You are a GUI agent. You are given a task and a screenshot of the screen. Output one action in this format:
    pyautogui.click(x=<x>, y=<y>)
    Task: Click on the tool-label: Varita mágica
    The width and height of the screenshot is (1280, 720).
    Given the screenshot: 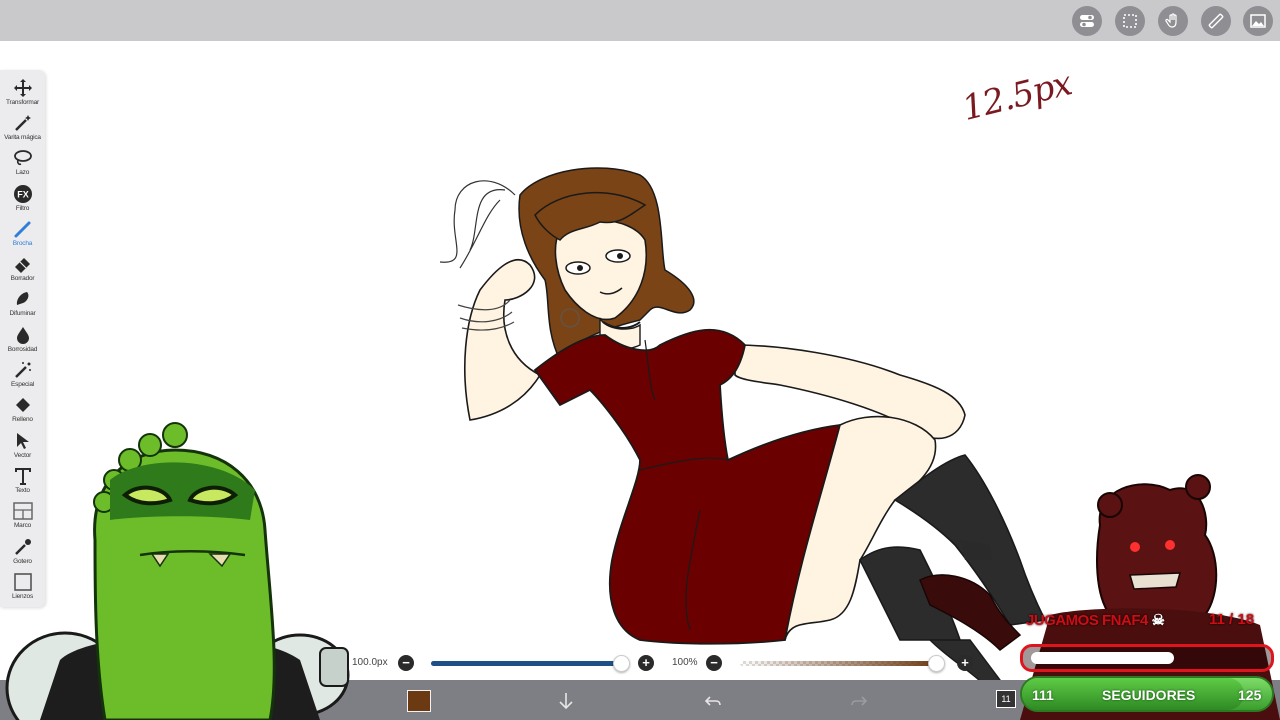 What is the action you would take?
    pyautogui.click(x=22, y=137)
    